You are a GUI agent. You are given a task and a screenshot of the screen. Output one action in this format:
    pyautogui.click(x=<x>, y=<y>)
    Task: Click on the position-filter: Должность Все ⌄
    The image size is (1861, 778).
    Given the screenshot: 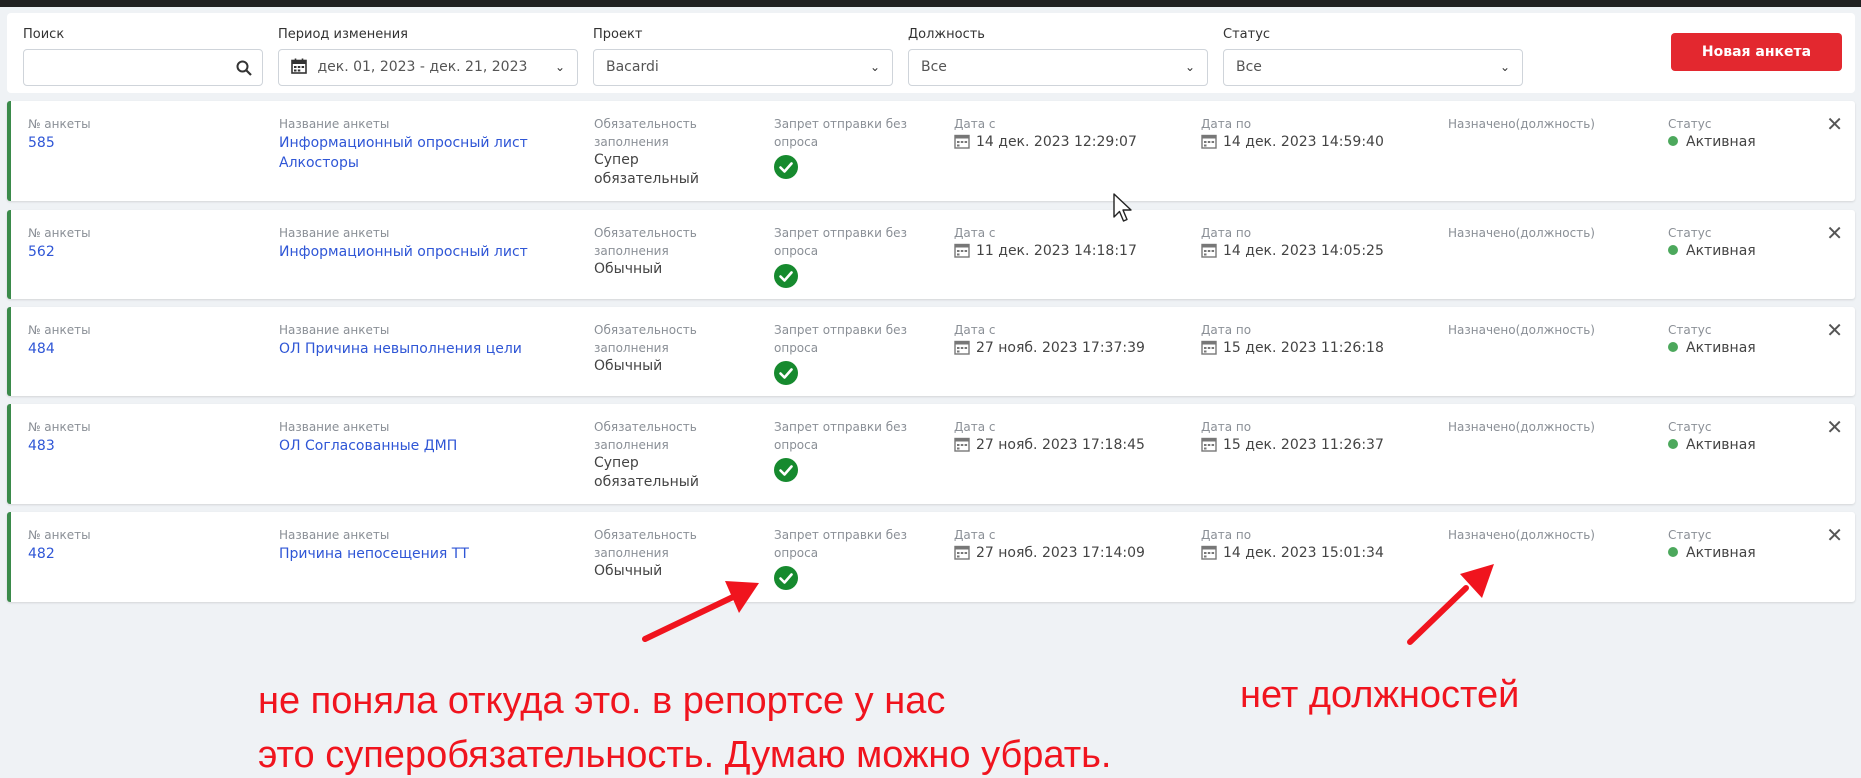 What is the action you would take?
    pyautogui.click(x=1058, y=56)
    